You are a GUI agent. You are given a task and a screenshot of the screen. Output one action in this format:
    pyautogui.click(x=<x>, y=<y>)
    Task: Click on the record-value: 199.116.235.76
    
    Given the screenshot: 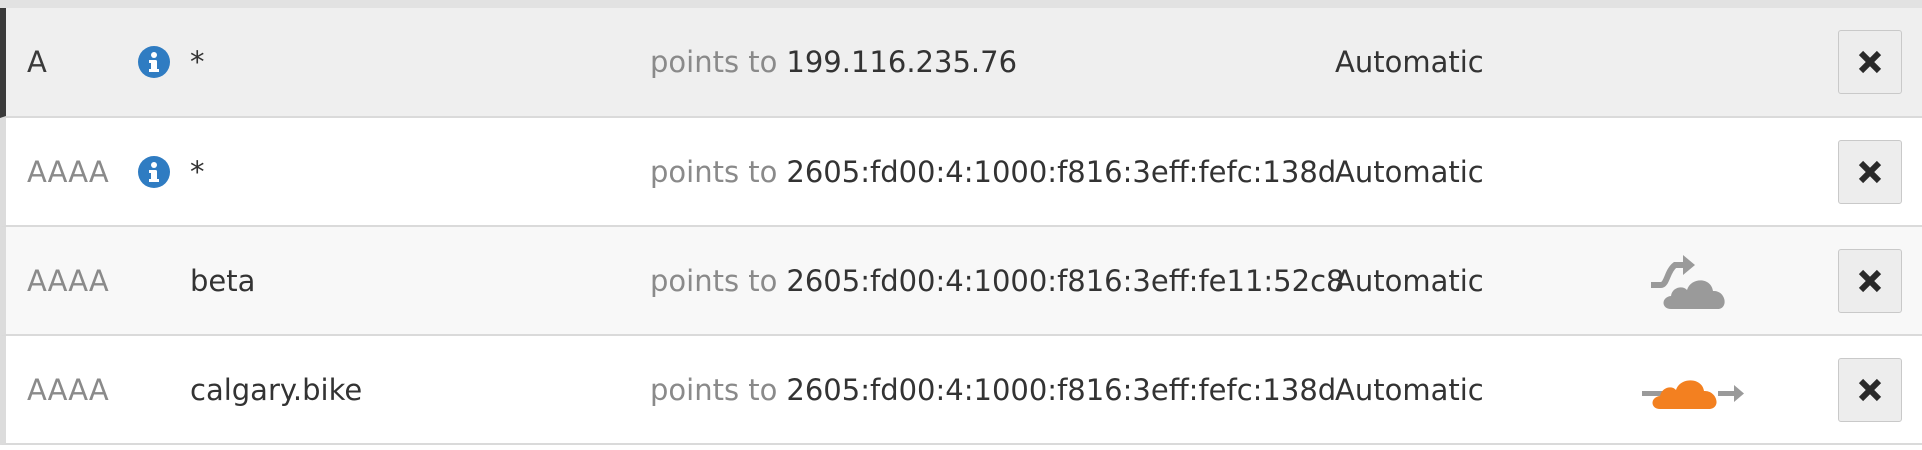 What is the action you would take?
    pyautogui.click(x=902, y=62)
    